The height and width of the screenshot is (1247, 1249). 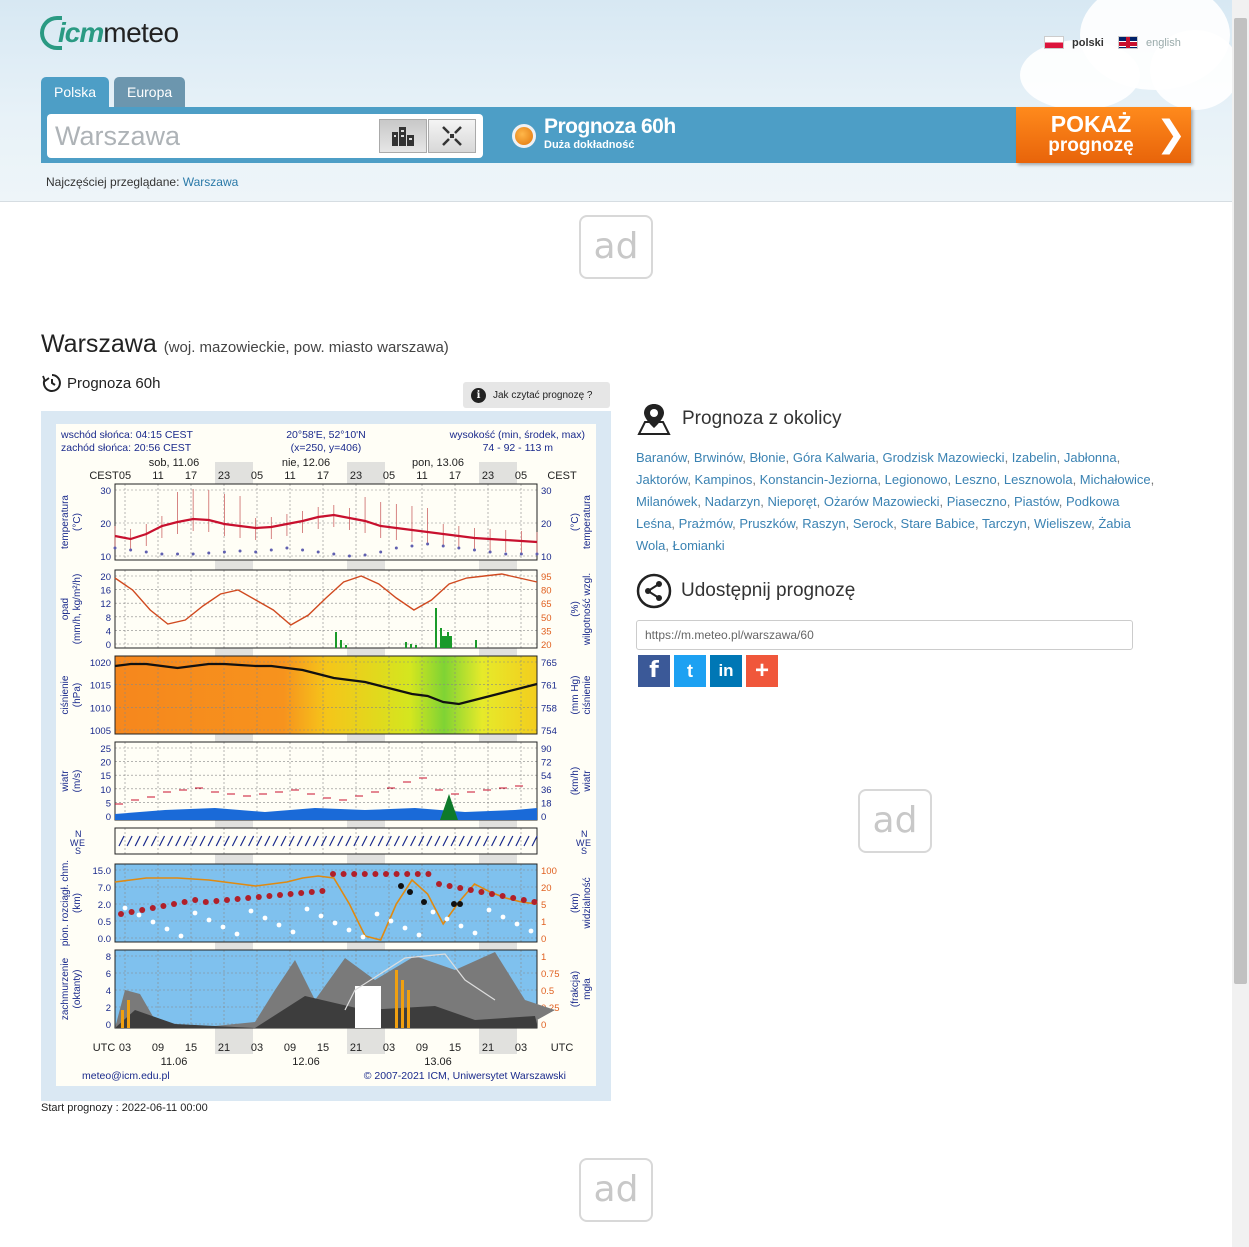 I want to click on lang-polish: polski, so click(x=1074, y=42).